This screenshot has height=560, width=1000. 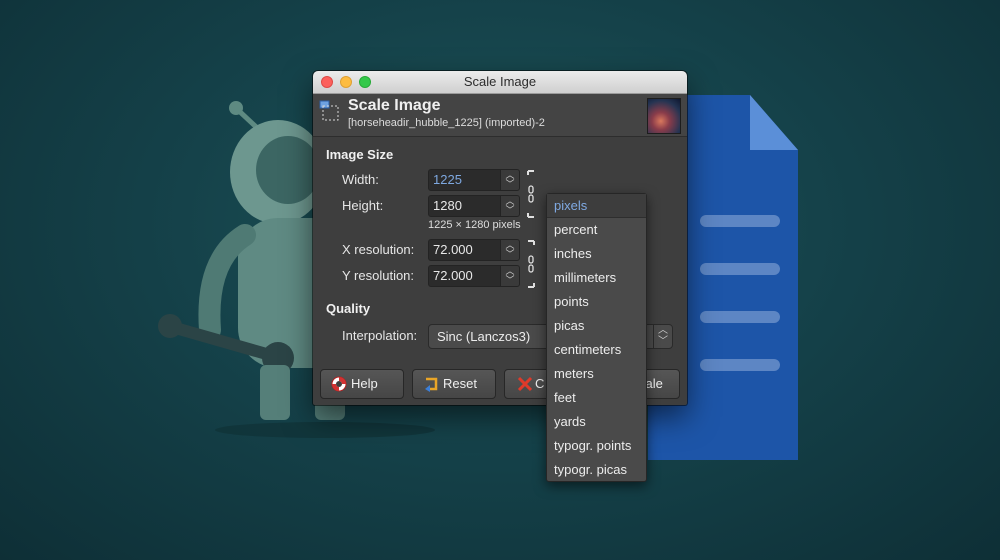 What do you see at coordinates (596, 446) in the screenshot?
I see `unit-option-typogr-points: typogr. points` at bounding box center [596, 446].